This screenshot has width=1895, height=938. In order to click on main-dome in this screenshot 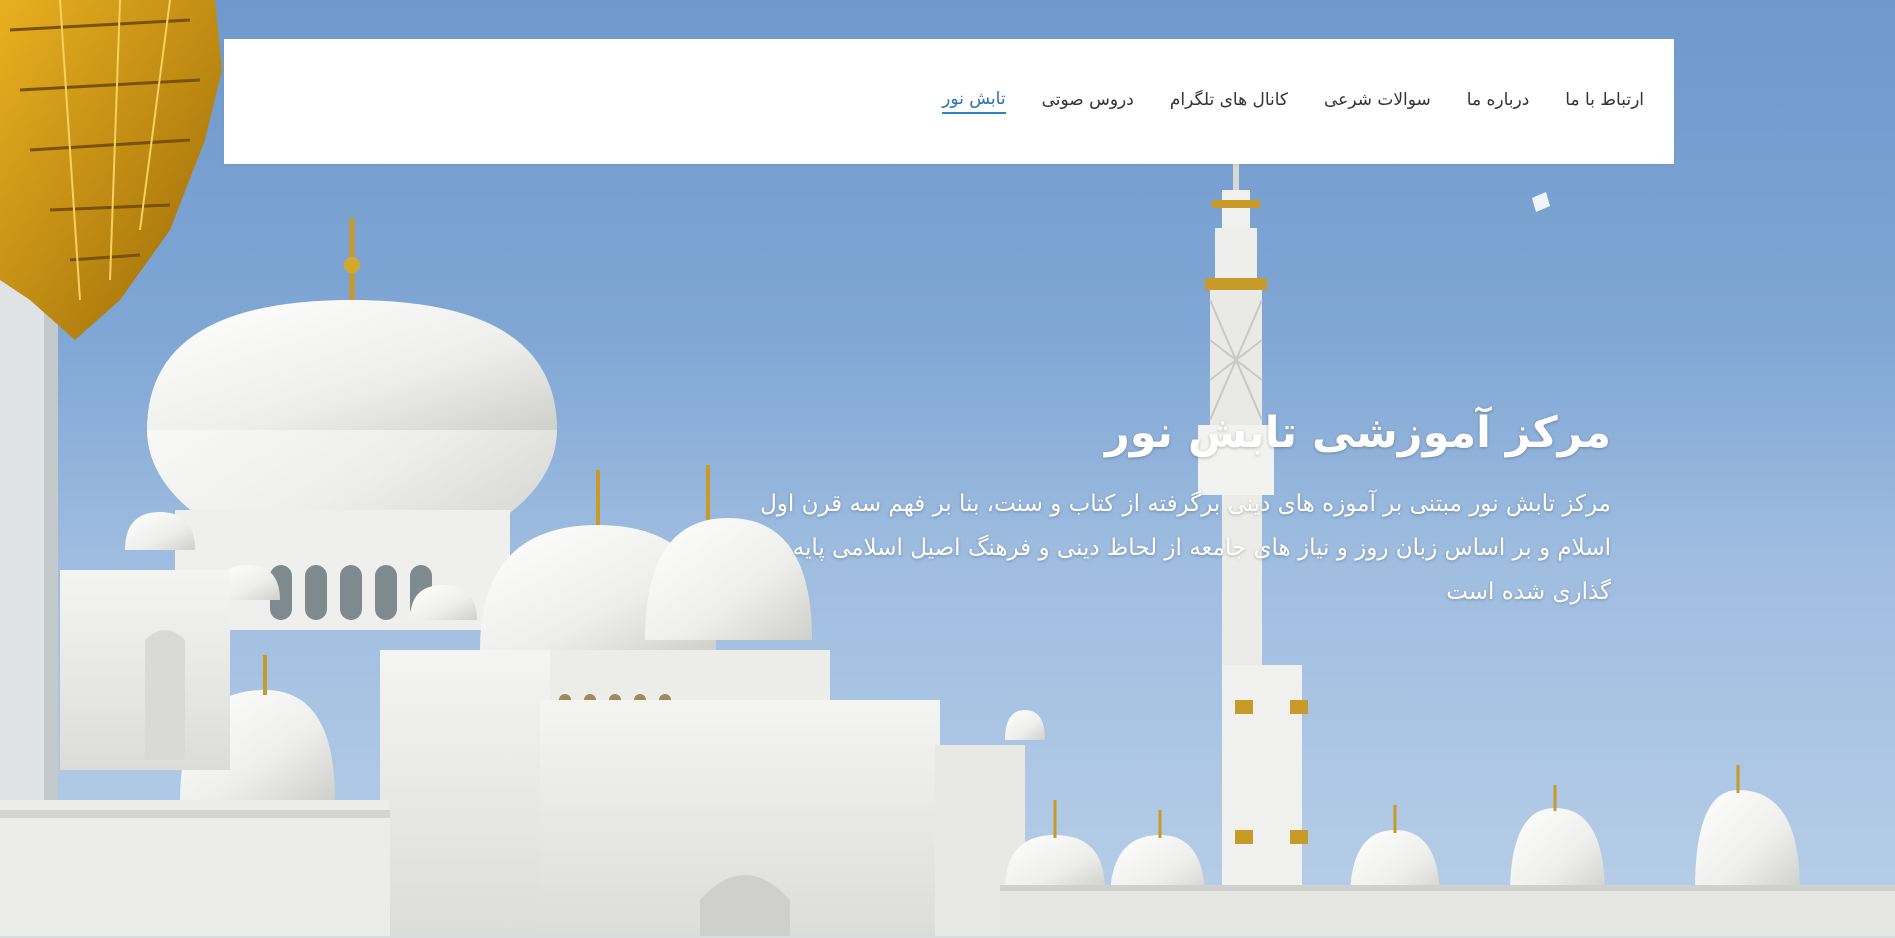, I will do `click(352, 424)`.